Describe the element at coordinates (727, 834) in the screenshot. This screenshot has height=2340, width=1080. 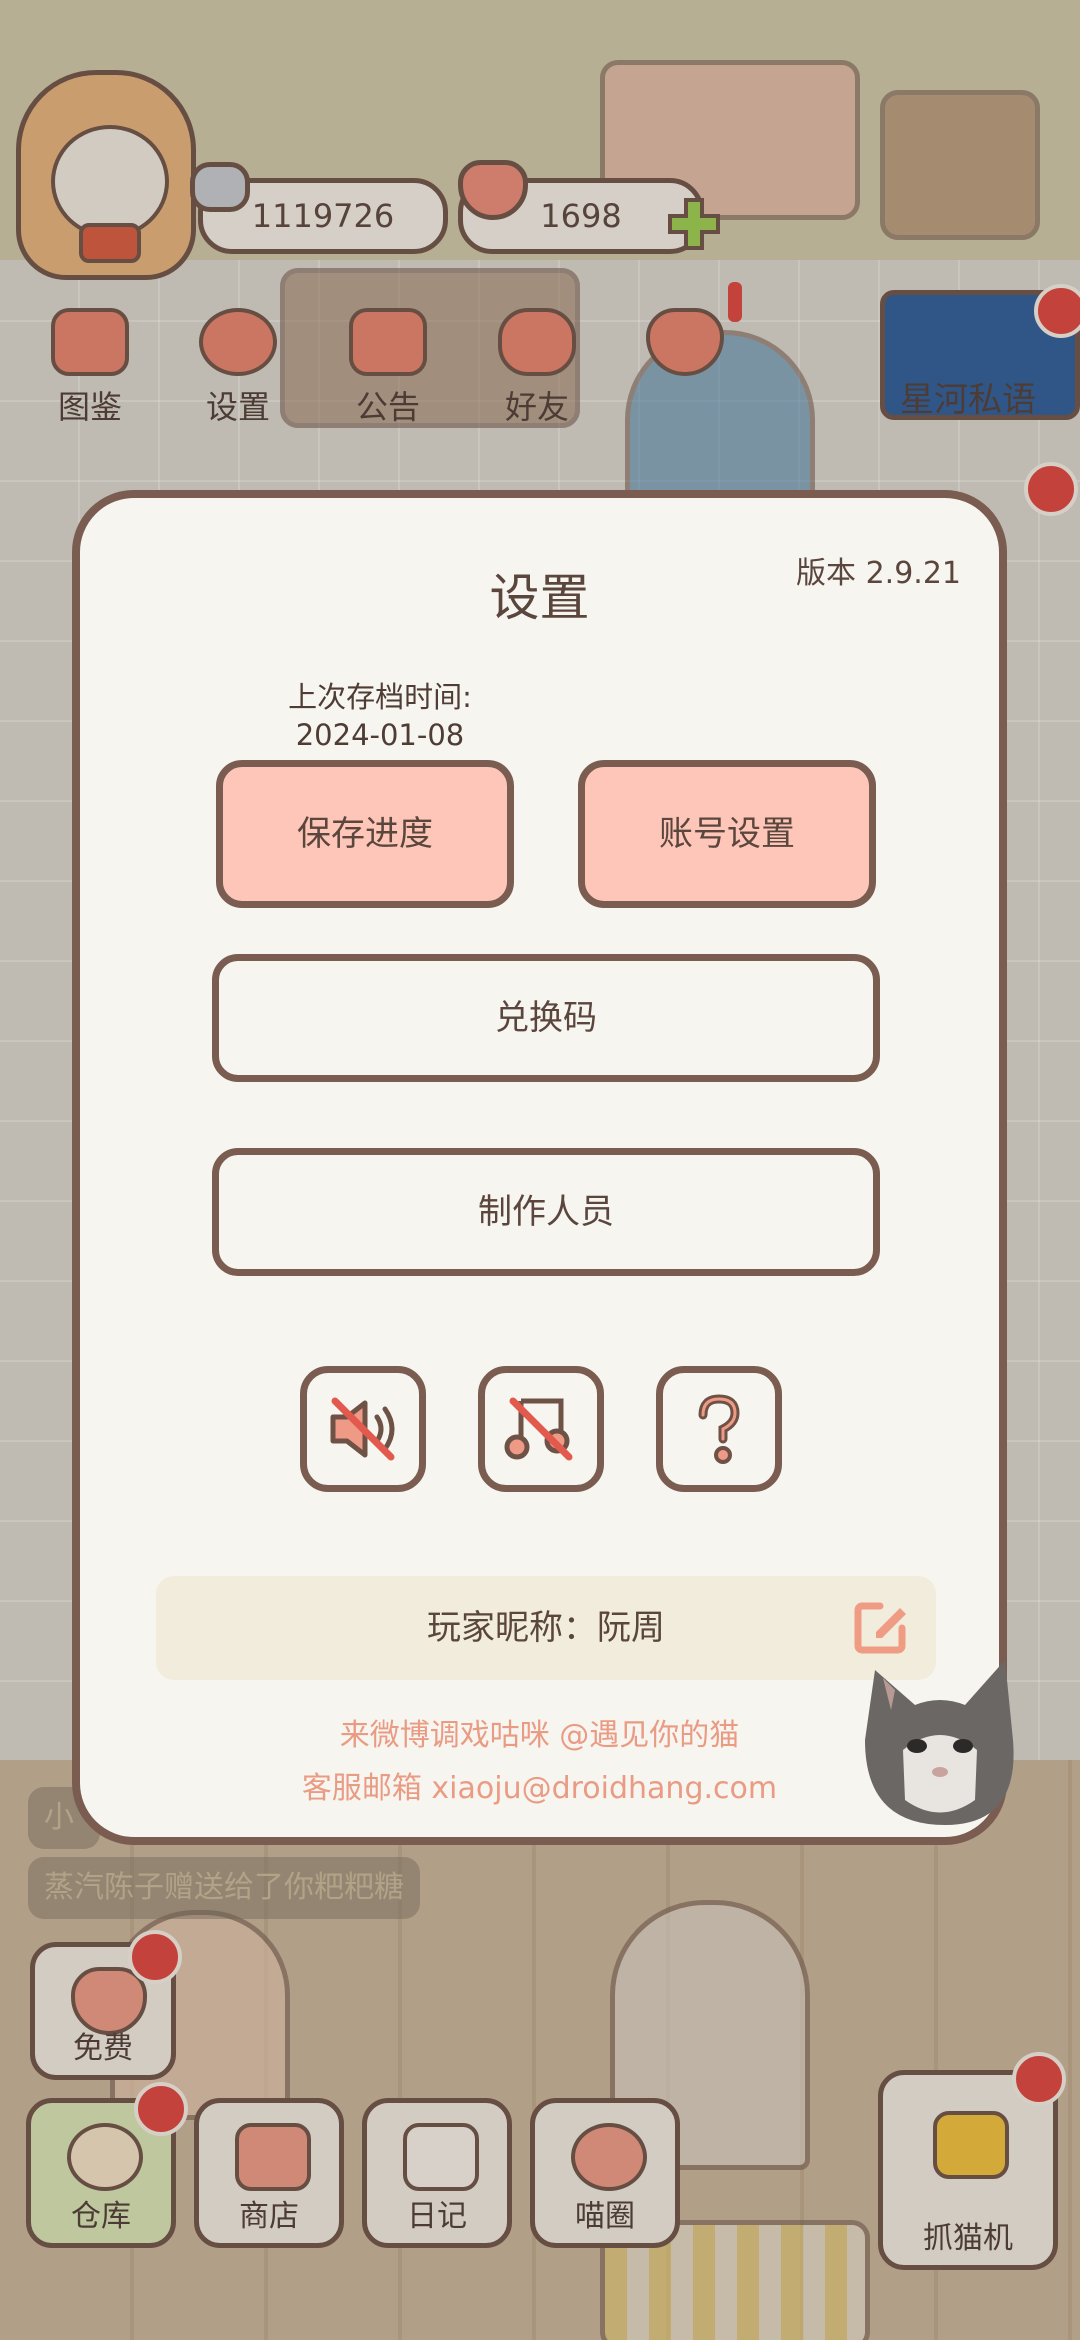
I see `account-settings-button: 账号设置` at that location.